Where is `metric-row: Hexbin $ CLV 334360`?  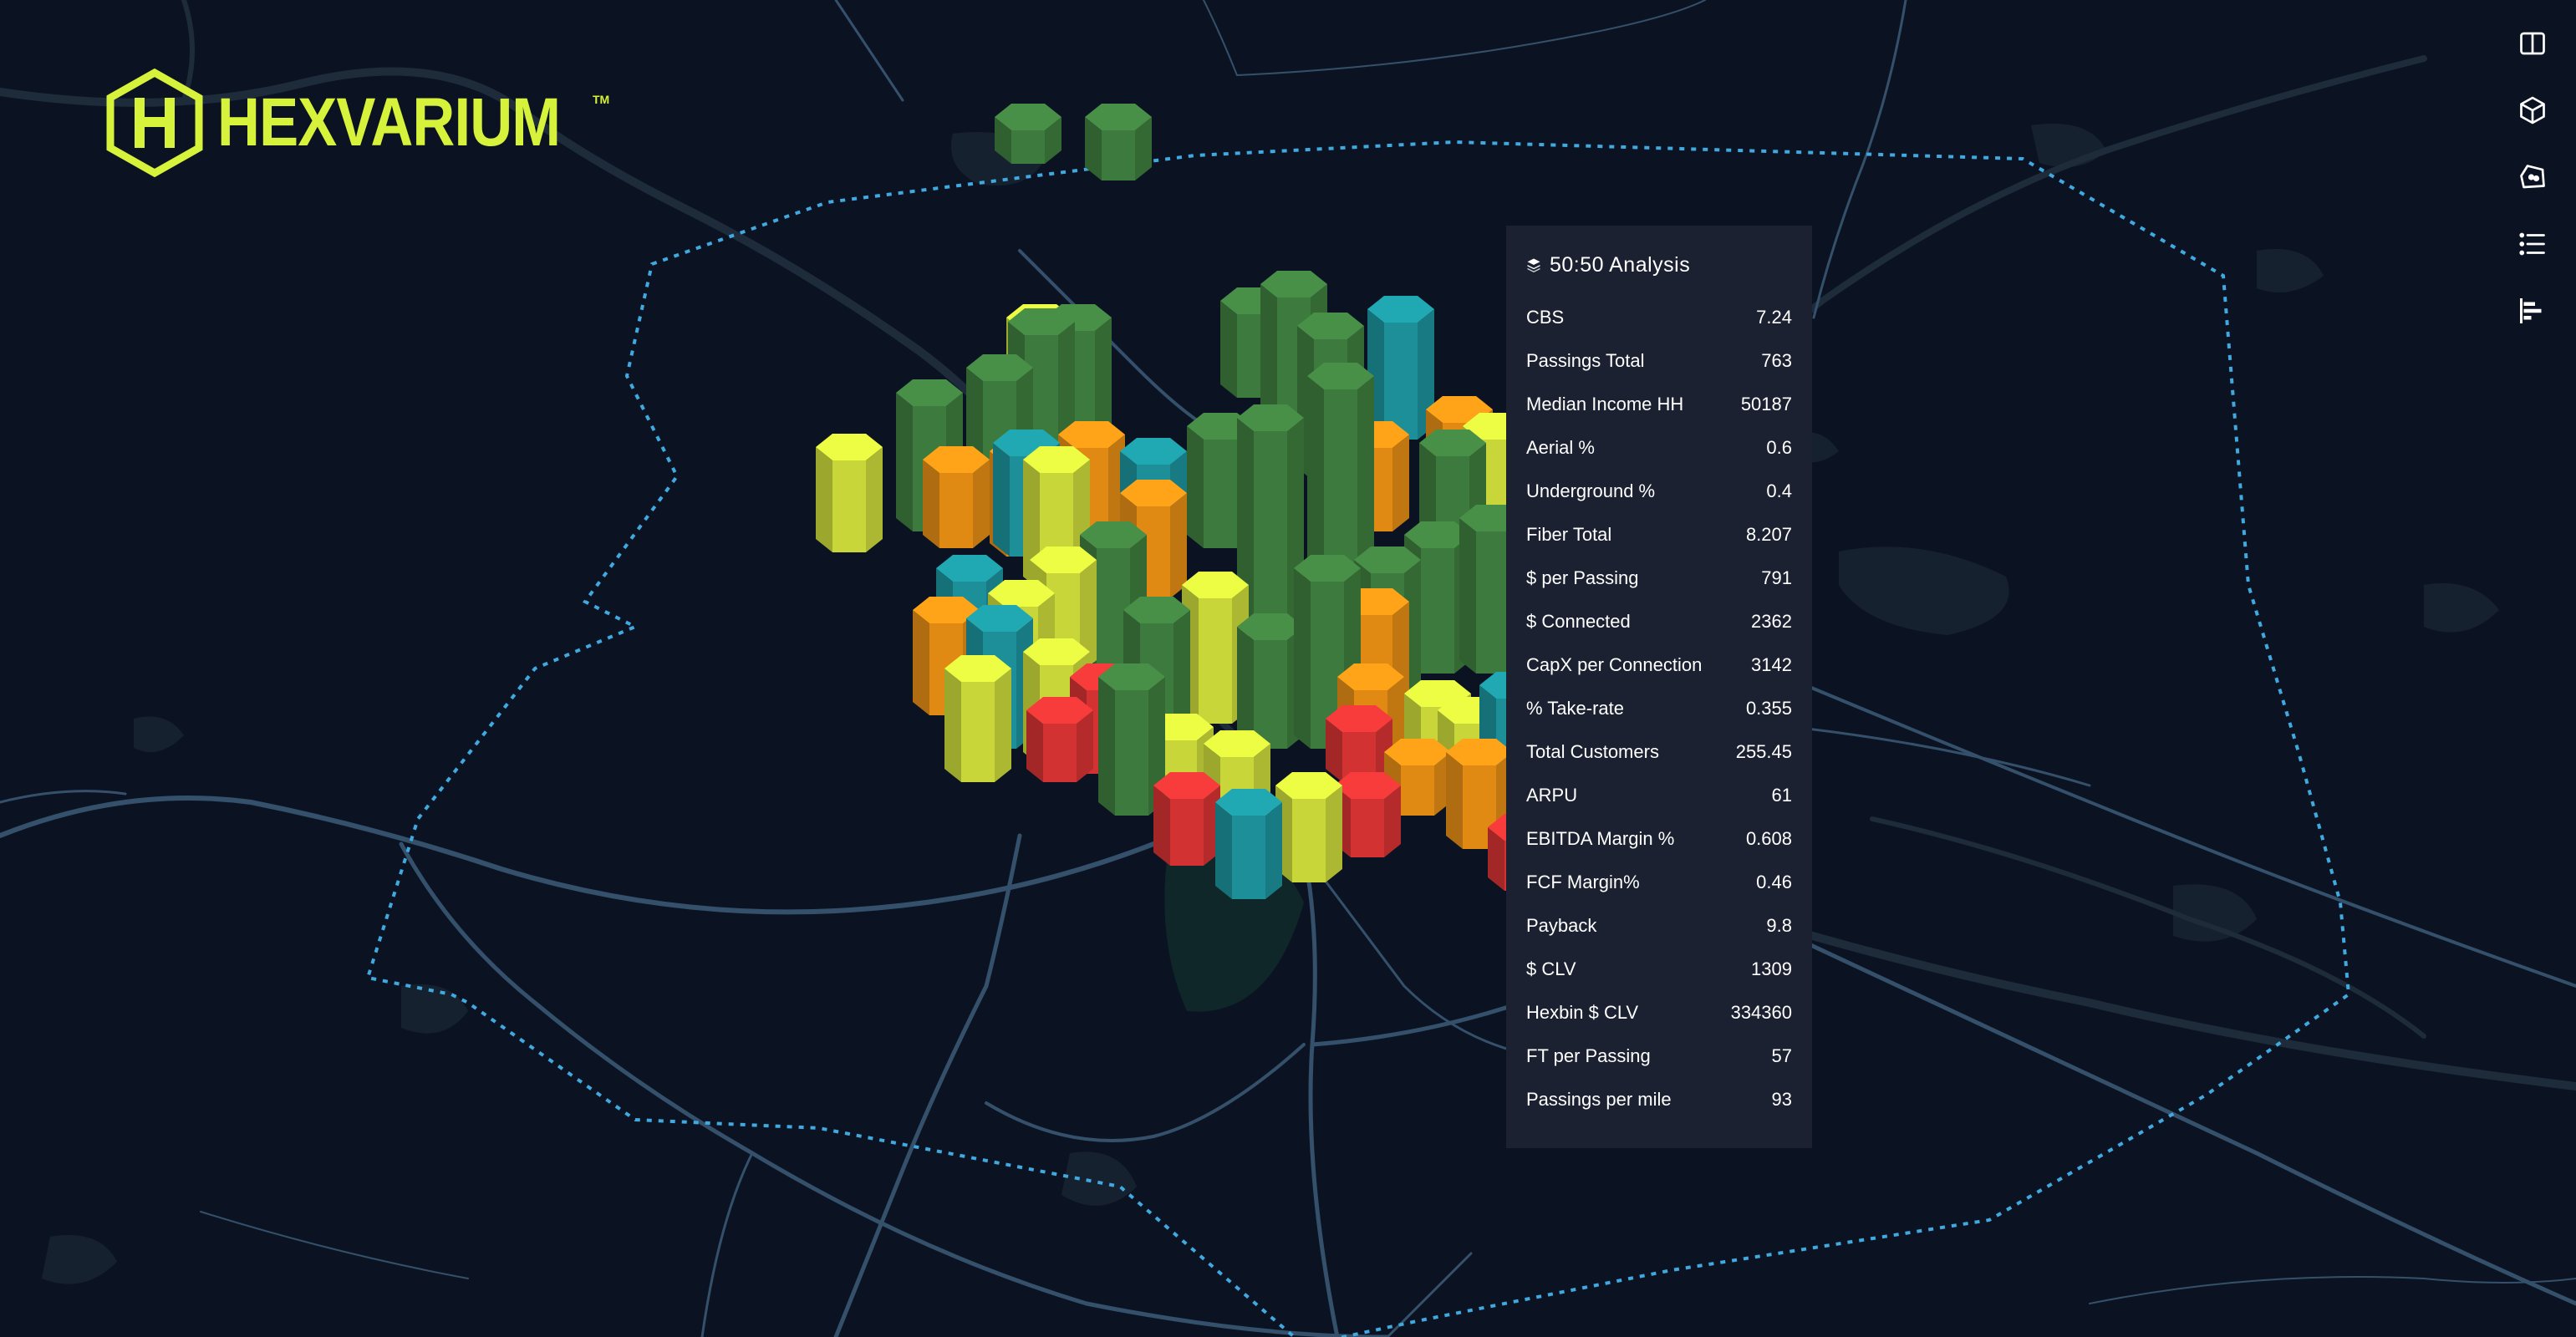
metric-row: Hexbin $ CLV 334360 is located at coordinates (1659, 1013).